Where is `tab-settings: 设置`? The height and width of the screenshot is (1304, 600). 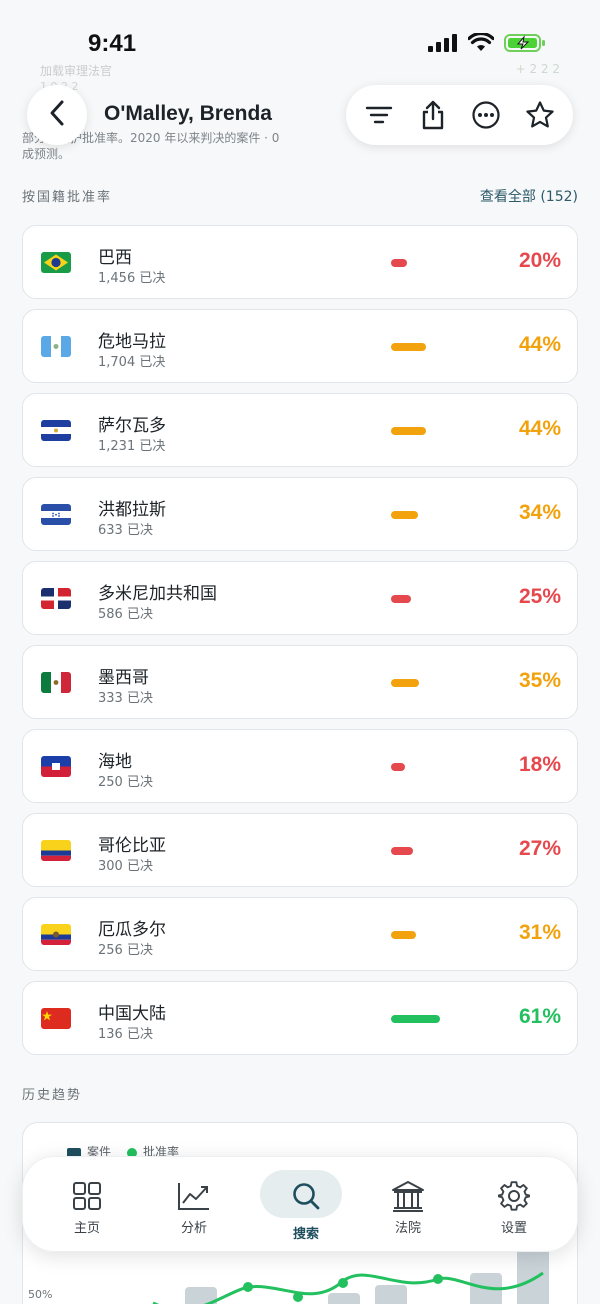 tab-settings: 设置 is located at coordinates (514, 1205).